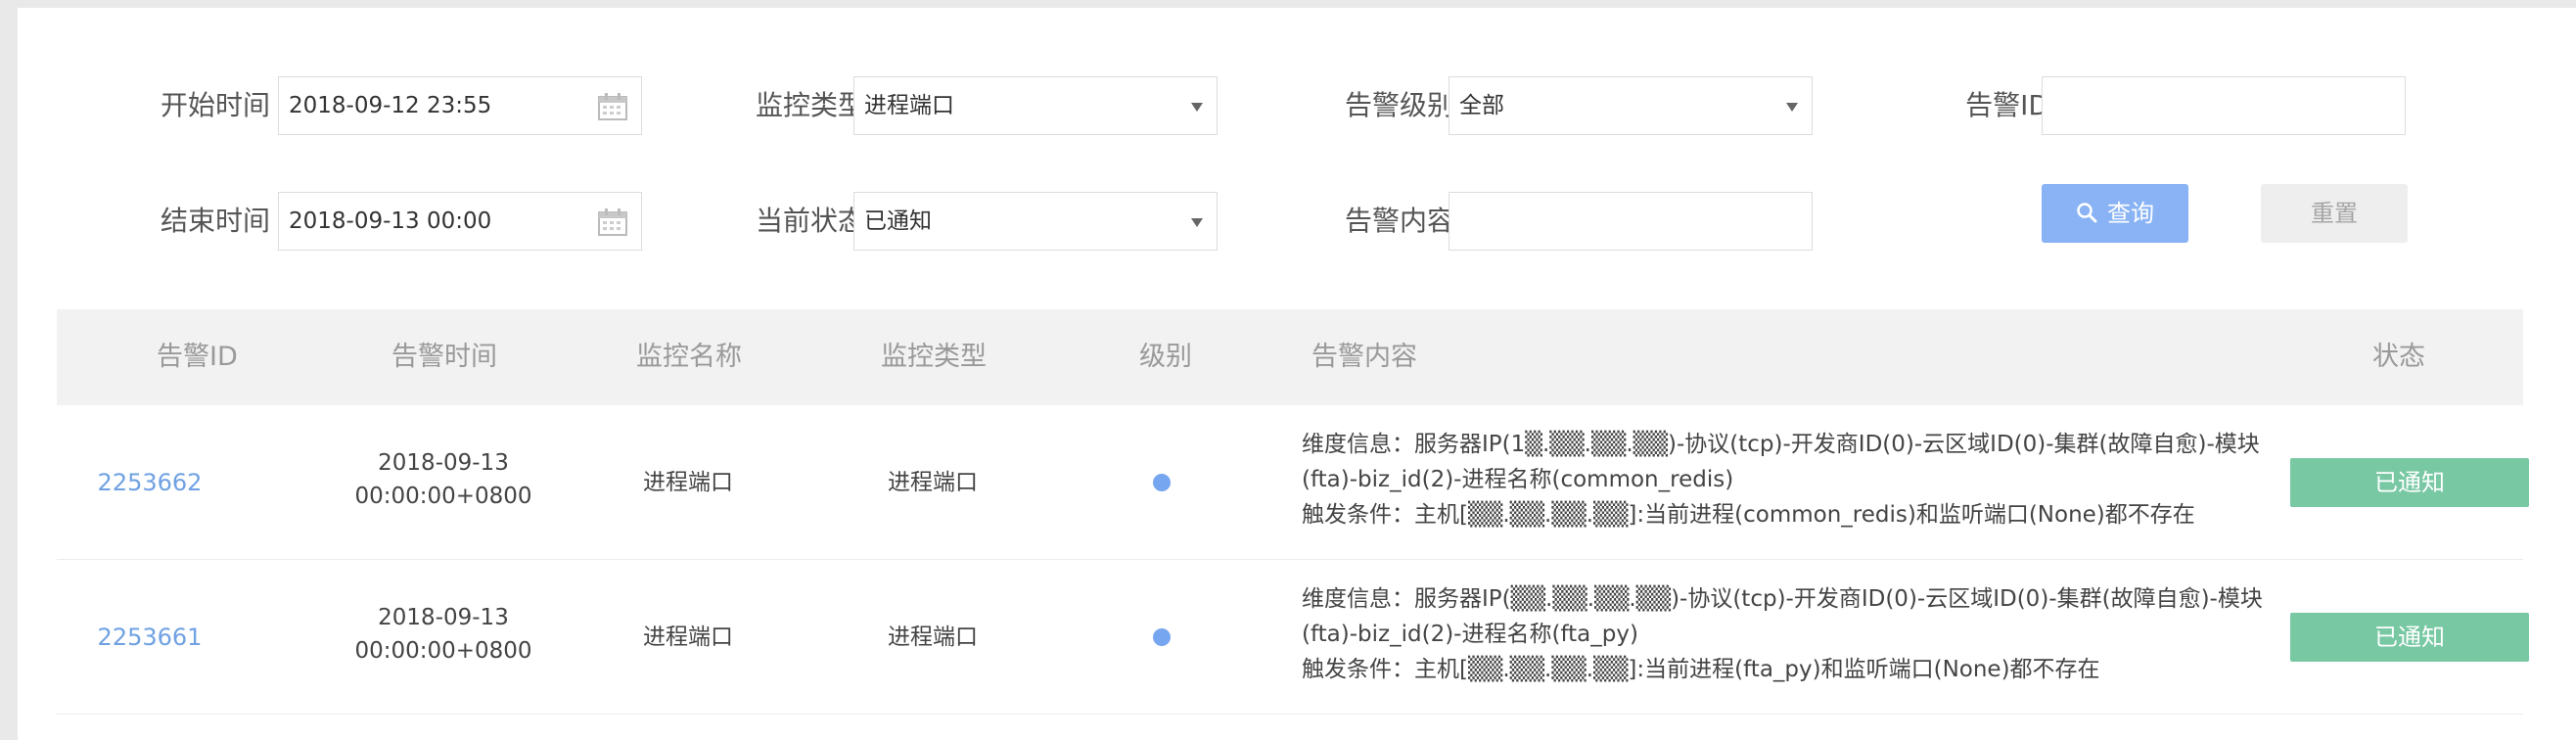 This screenshot has height=740, width=2576. I want to click on current-state-select: 已通知, so click(1035, 221).